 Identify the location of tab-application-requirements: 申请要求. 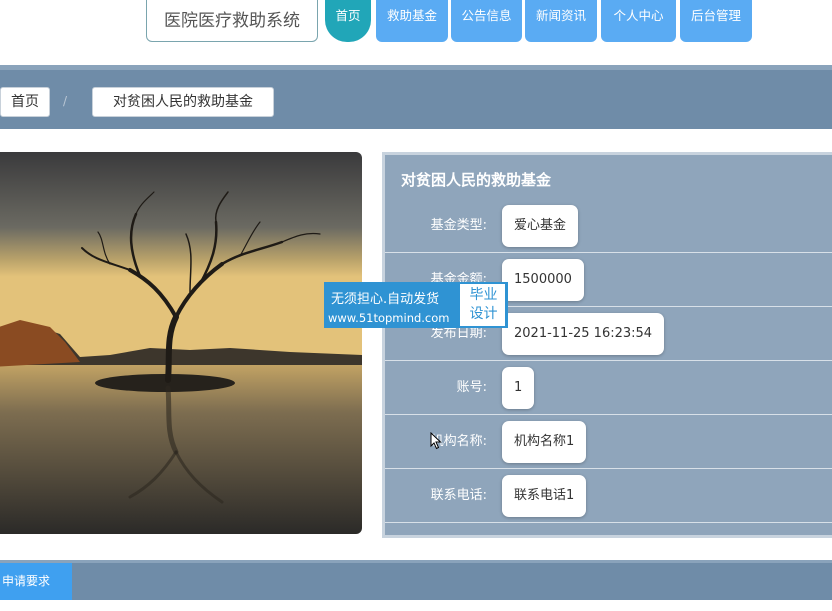
(36, 581).